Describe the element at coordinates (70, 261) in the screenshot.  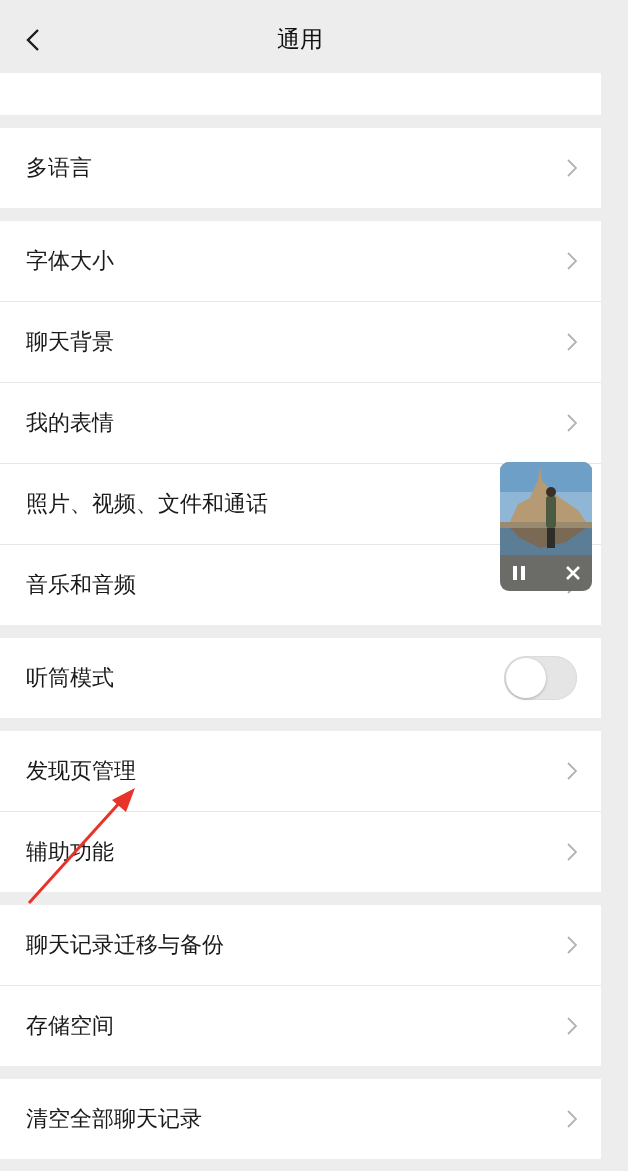
I see `row-label: 字体大小` at that location.